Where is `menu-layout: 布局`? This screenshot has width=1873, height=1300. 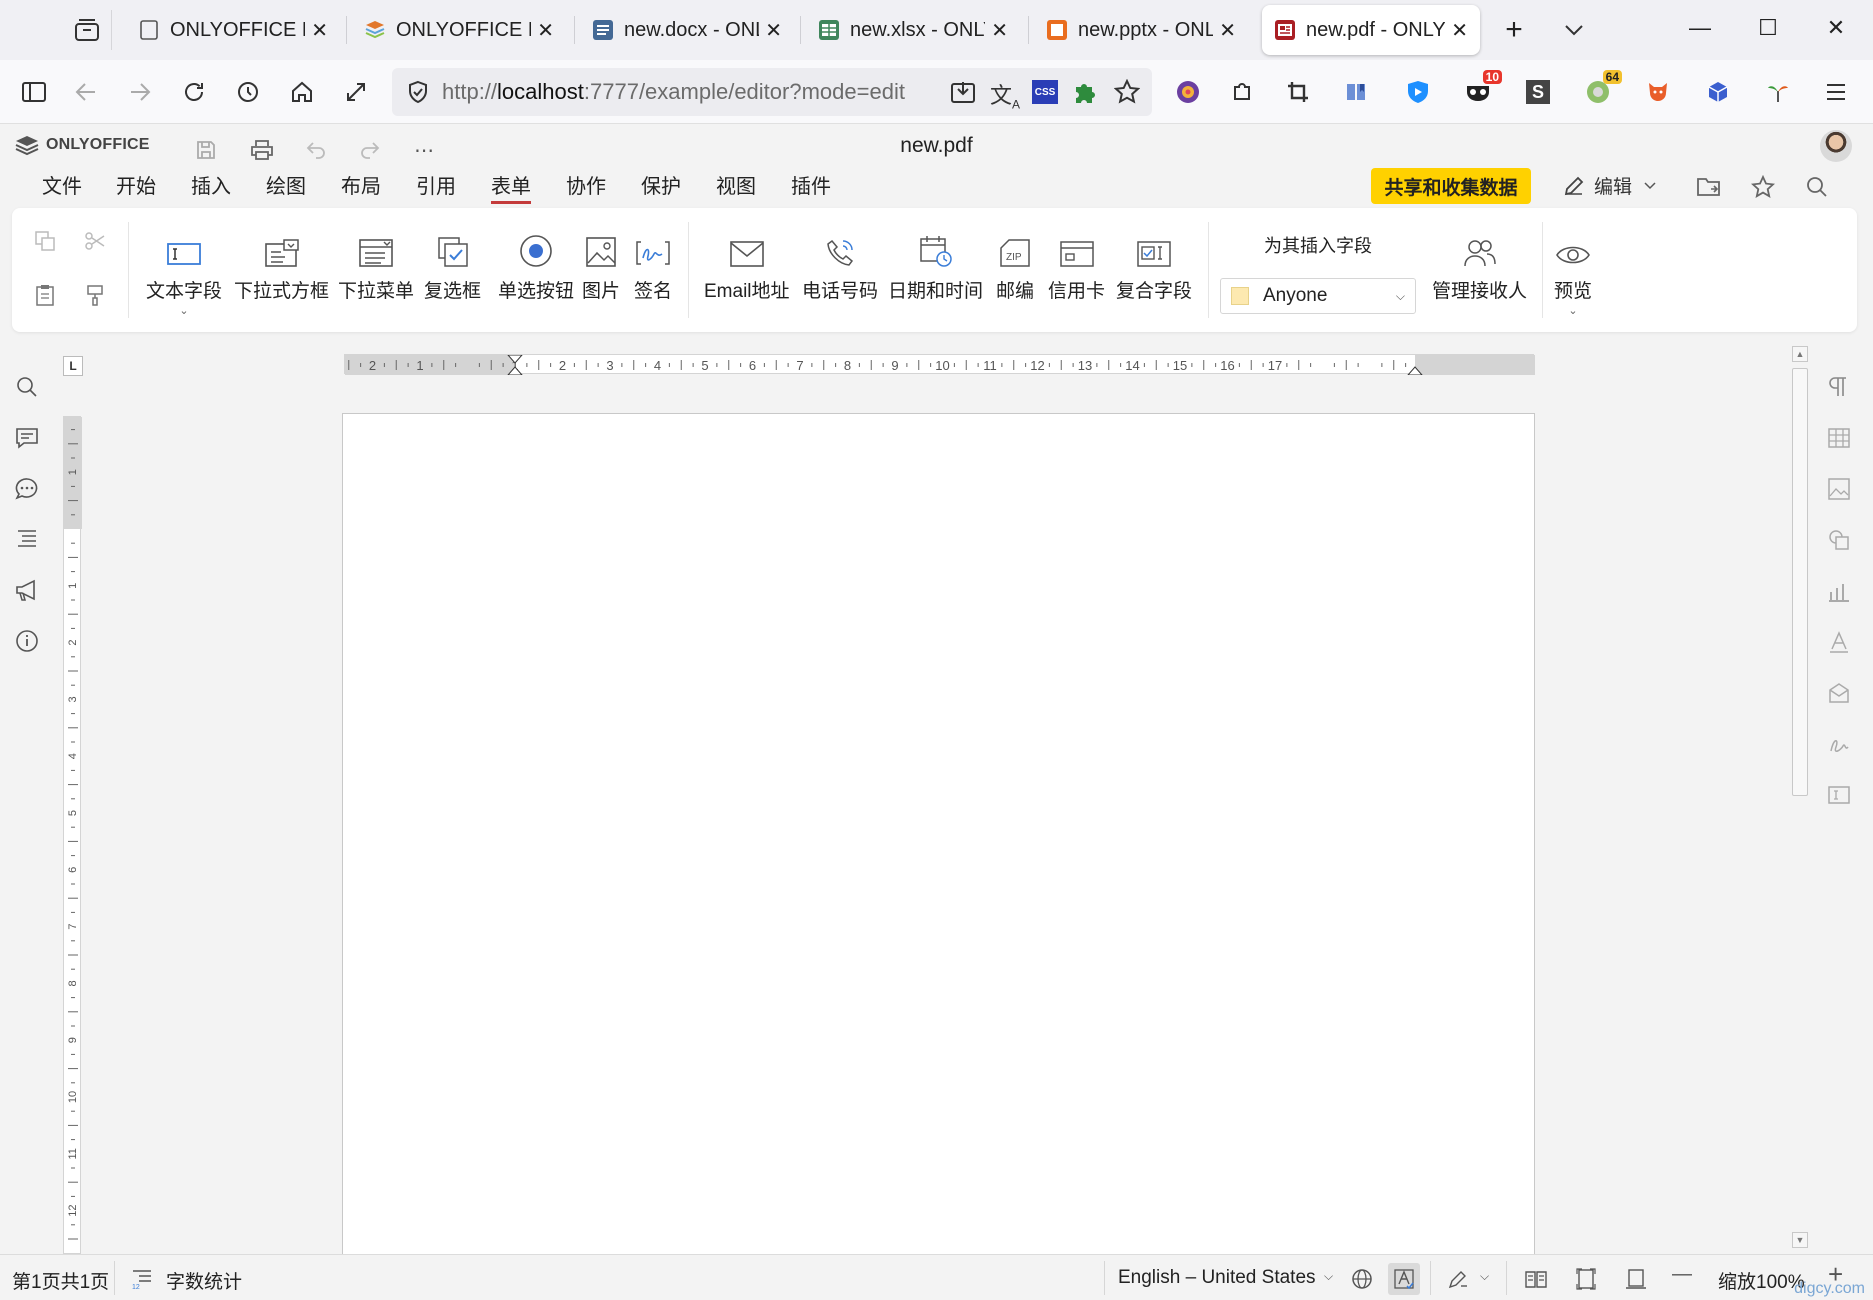
menu-layout: 布局 is located at coordinates (361, 184).